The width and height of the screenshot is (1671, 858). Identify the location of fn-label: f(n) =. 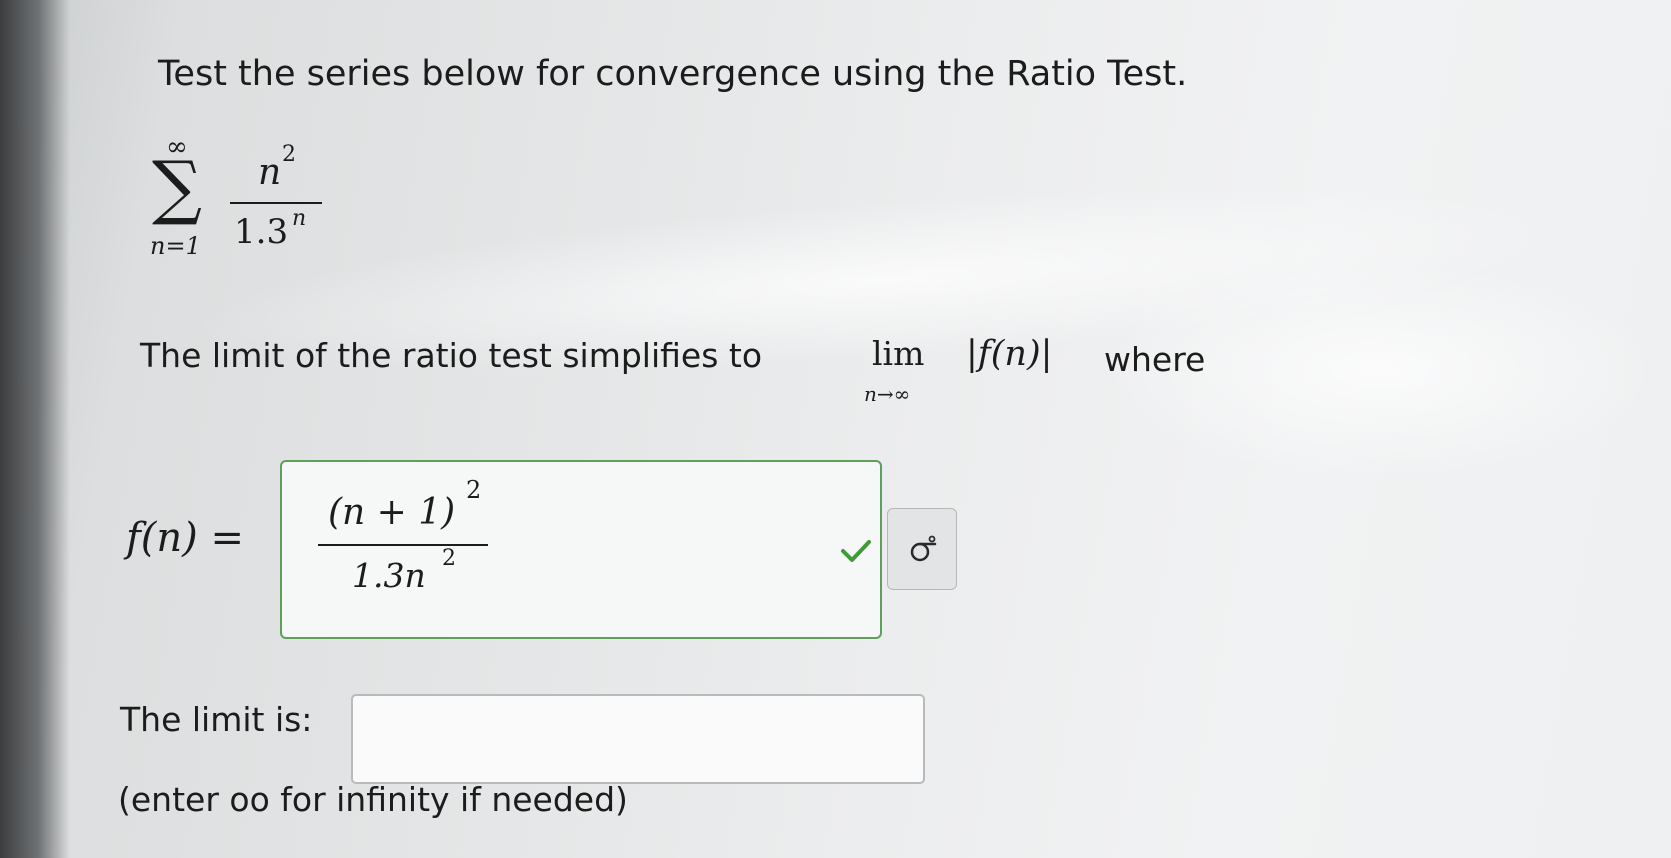
(185, 538).